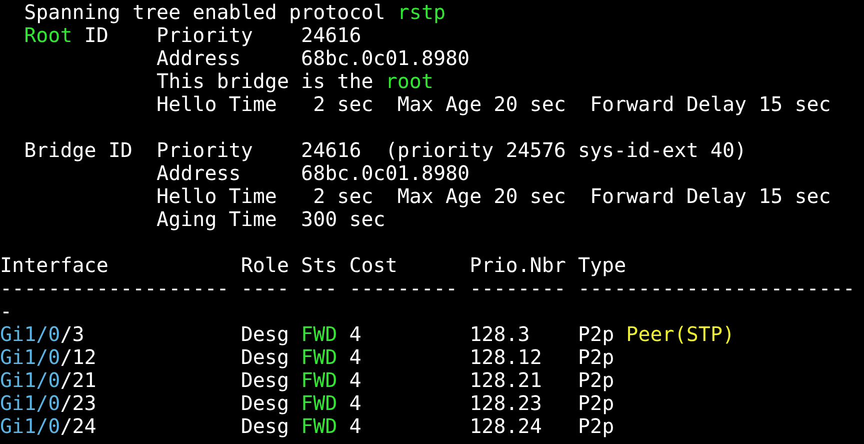 This screenshot has width=864, height=444. I want to click on terminal-text: Spanning tree enabled protocol, so click(204, 12).